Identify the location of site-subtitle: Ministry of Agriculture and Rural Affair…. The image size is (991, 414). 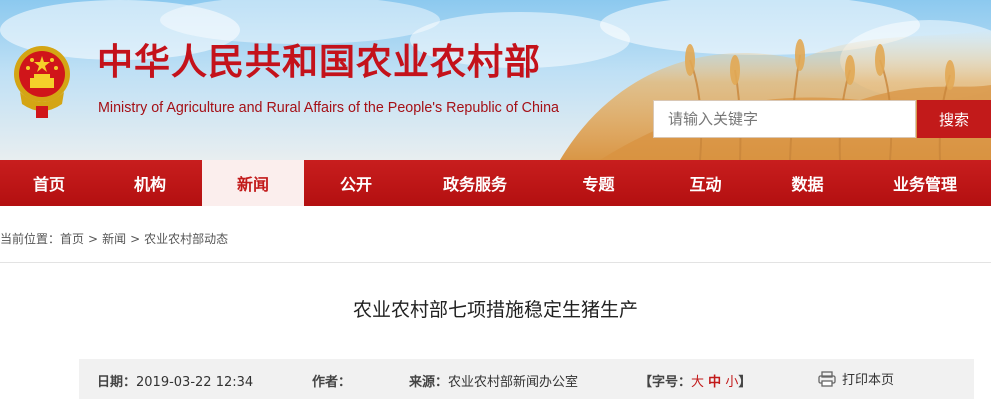
(328, 108).